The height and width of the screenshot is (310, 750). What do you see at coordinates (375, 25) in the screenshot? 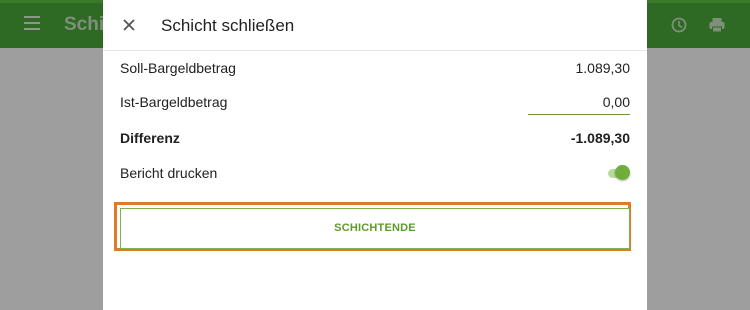
I see `dialog-header: Schicht schließen` at bounding box center [375, 25].